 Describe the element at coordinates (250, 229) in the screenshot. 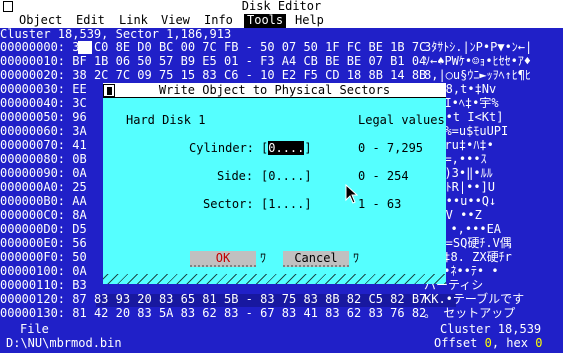

I see `hex-row: 000000D0: D5 ｳﾀ• •,•••EA` at that location.